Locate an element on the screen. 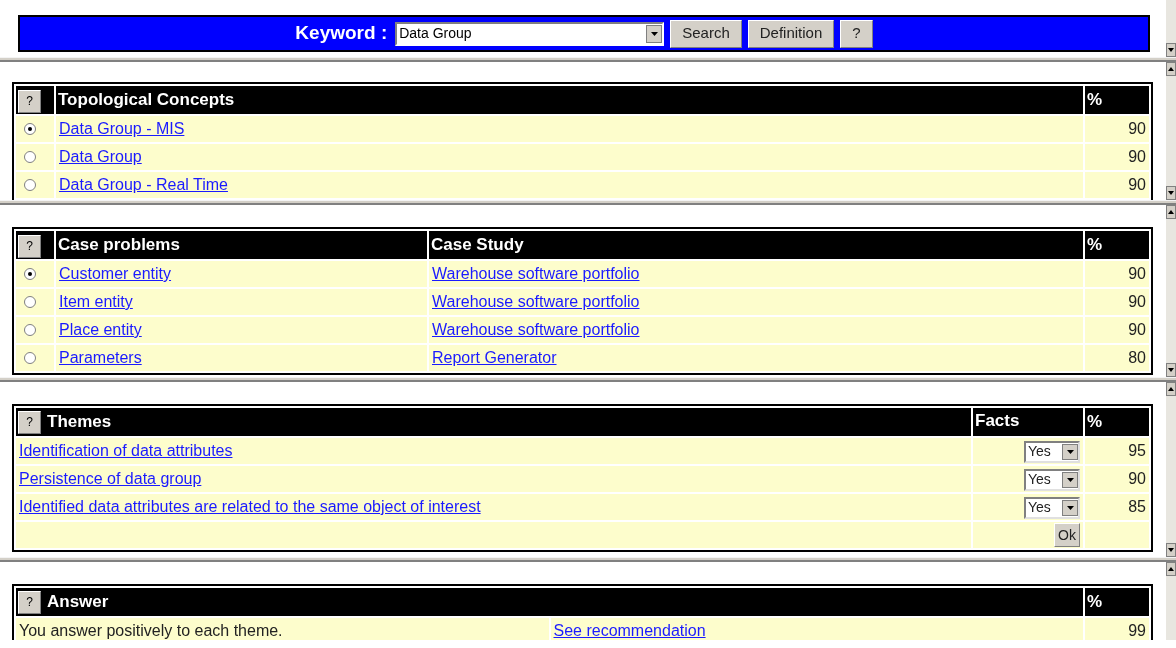 The height and width of the screenshot is (648, 1176). column-header: Case problems is located at coordinates (119, 245).